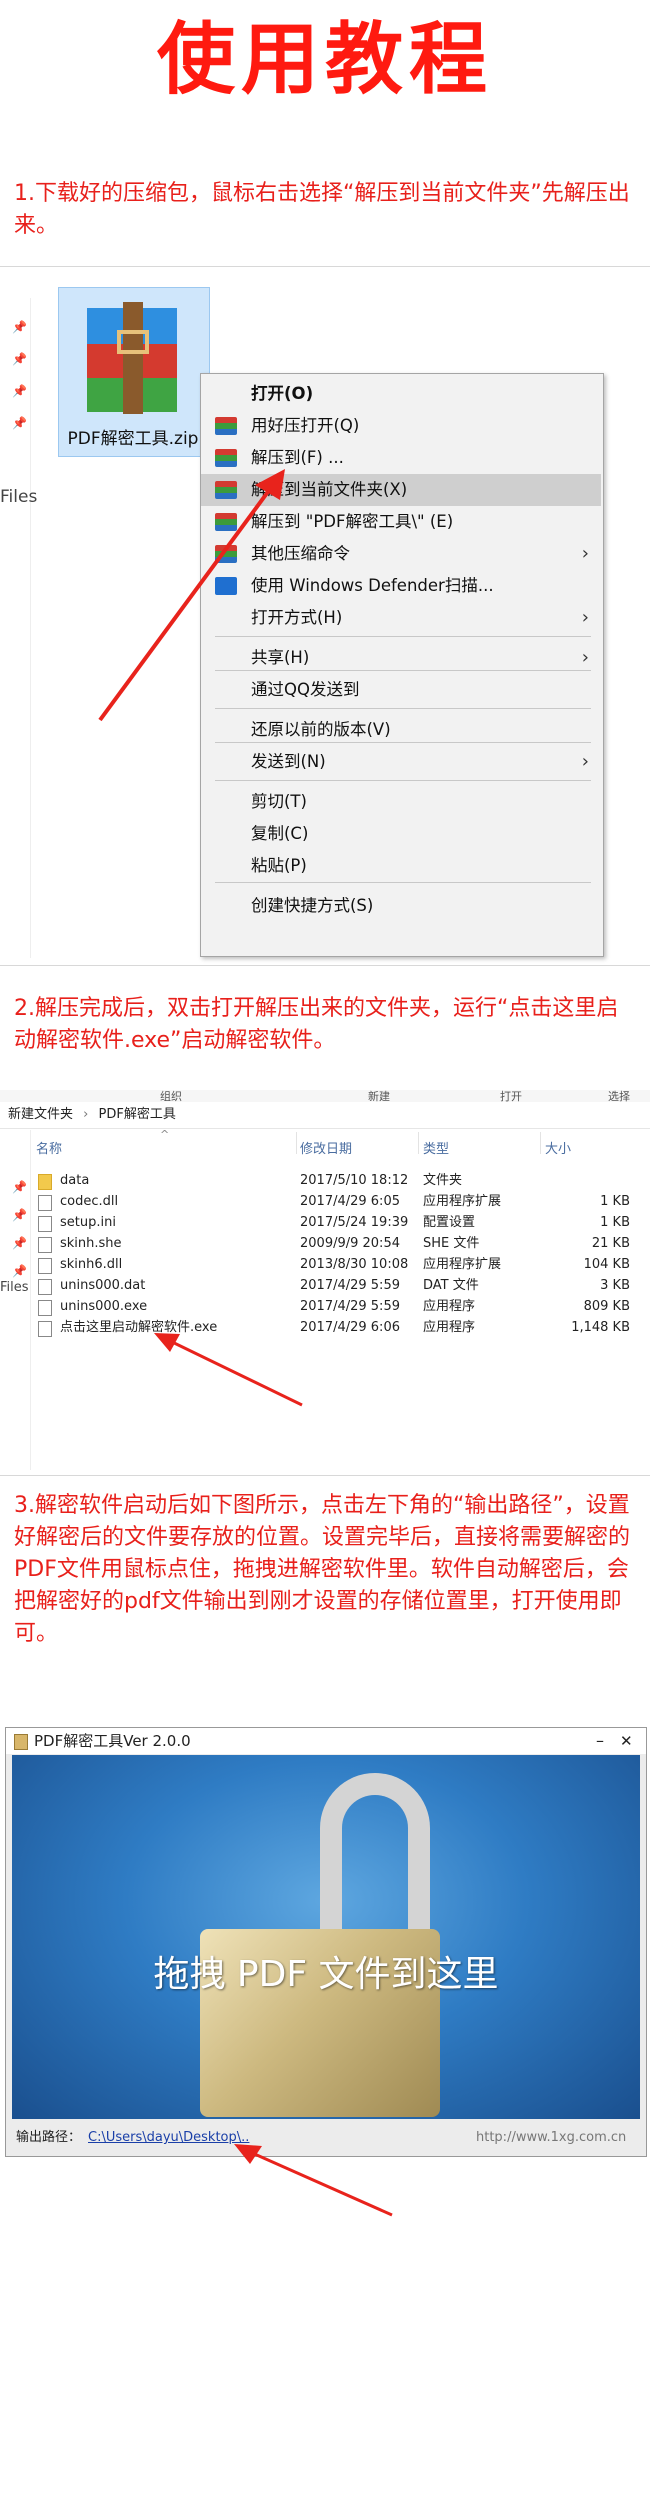 The image size is (650, 2500). I want to click on table-row: unins000.exe 2017/4/29 5:59 应用程序 809 KB, so click(342, 1306).